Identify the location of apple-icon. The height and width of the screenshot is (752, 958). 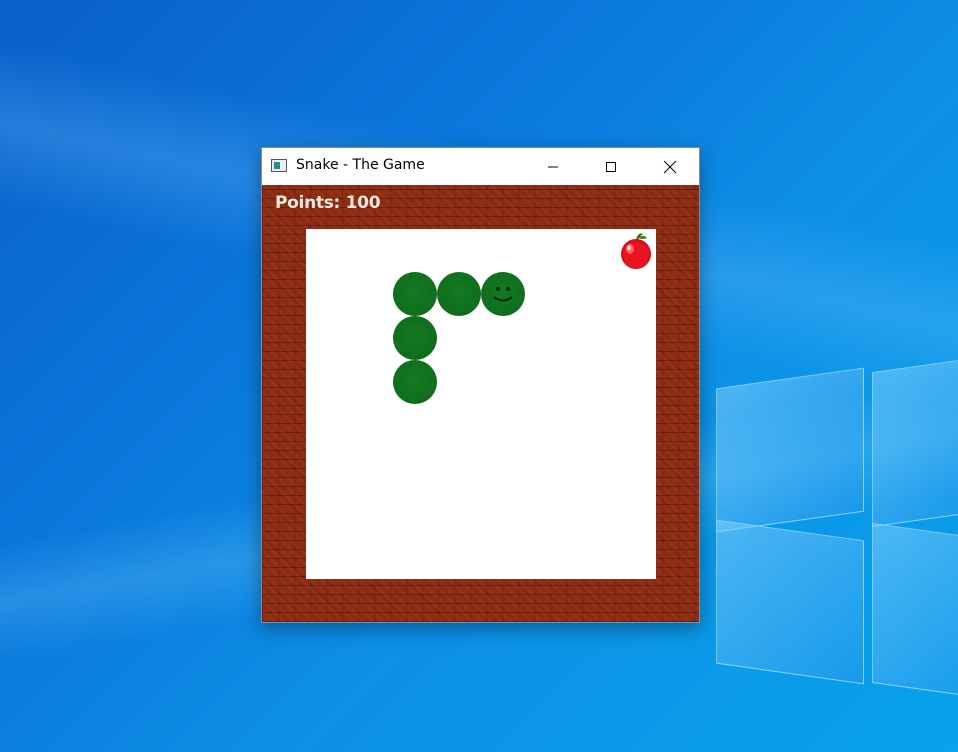
(636, 251).